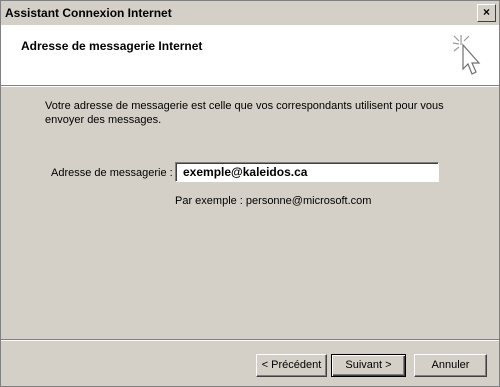 The width and height of the screenshot is (500, 387). What do you see at coordinates (450, 365) in the screenshot?
I see `cancel-button: Annuler` at bounding box center [450, 365].